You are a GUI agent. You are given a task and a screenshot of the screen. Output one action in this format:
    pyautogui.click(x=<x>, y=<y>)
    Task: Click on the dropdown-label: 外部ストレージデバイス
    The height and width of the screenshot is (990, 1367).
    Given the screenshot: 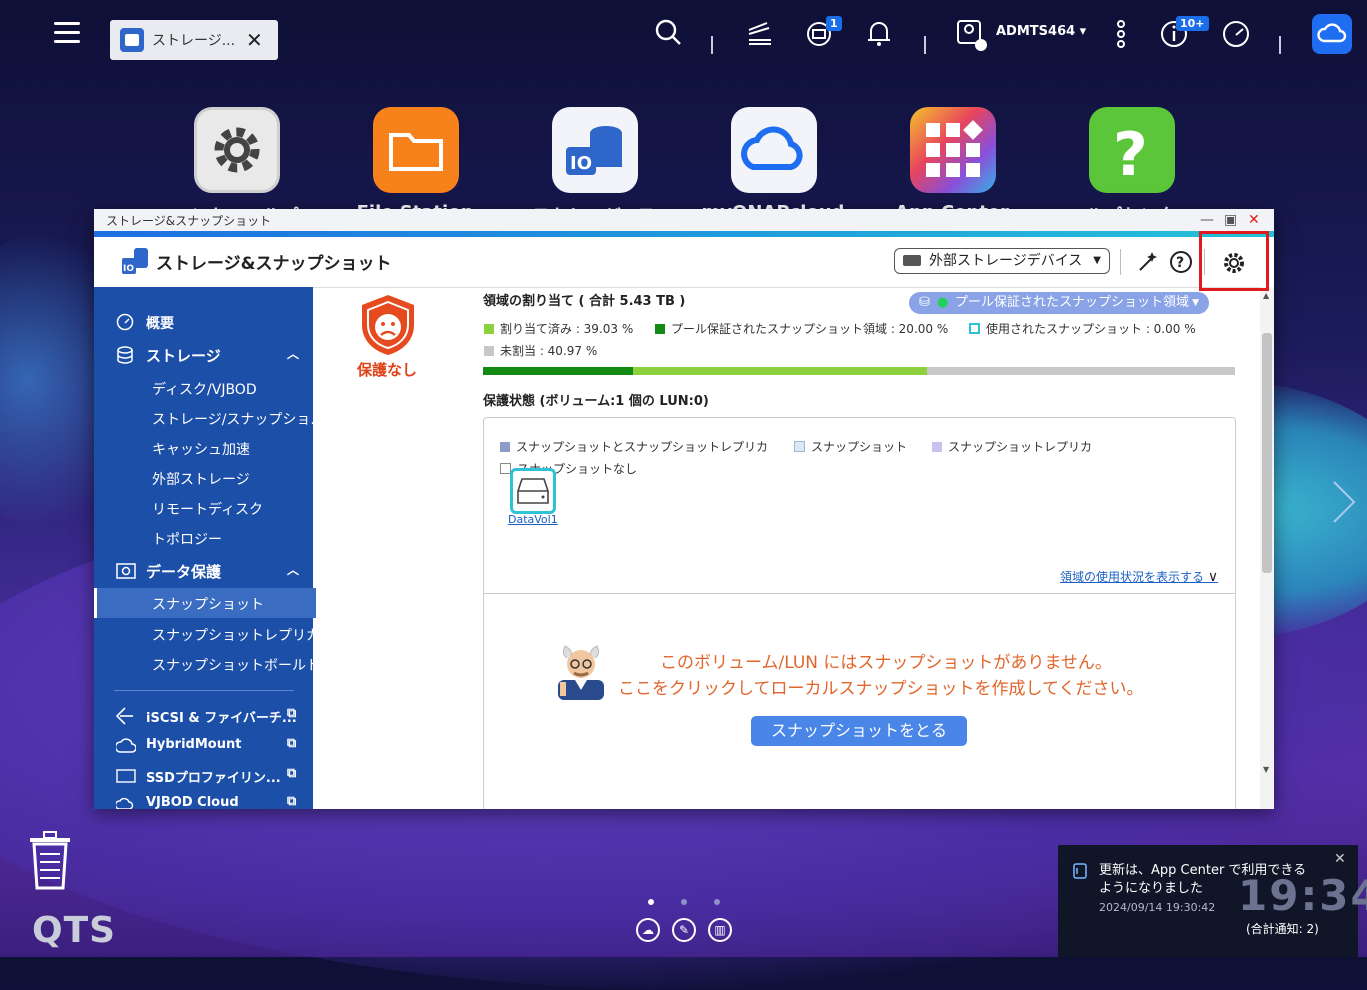 What is the action you would take?
    pyautogui.click(x=1006, y=261)
    